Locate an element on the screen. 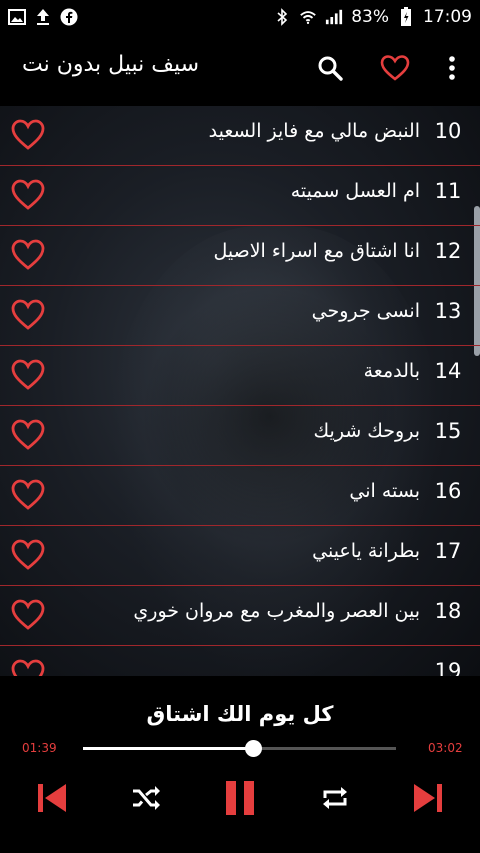  shuffle-button is located at coordinates (146, 800).